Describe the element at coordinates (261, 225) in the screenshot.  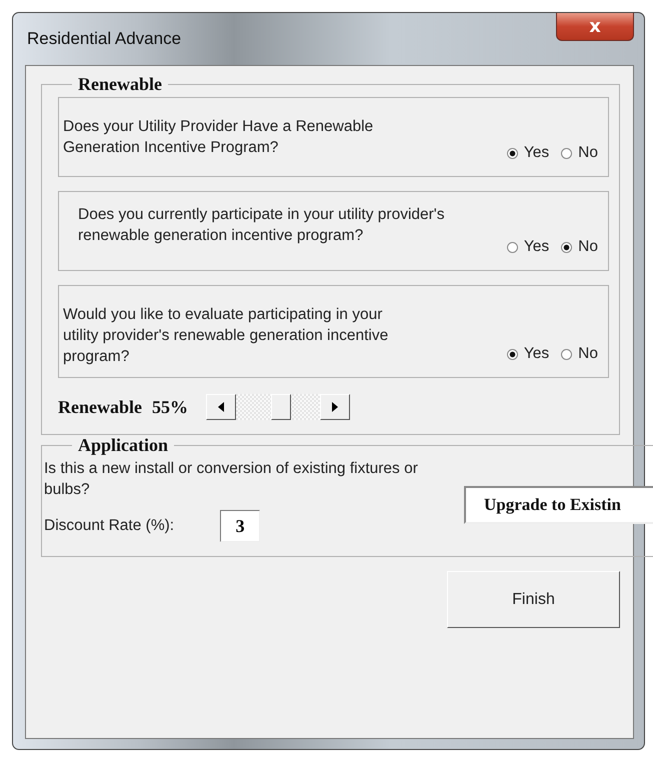
I see `question-text: Does you currently participate in your utility provider's renewable generation incentive program?` at that location.